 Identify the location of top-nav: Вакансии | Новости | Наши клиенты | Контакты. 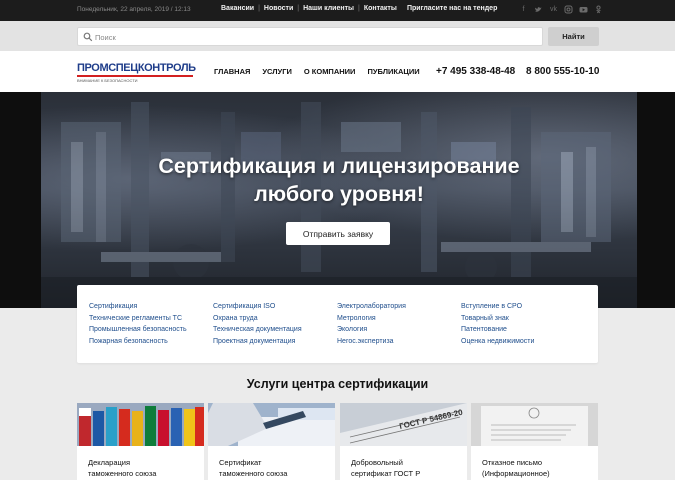
(309, 8).